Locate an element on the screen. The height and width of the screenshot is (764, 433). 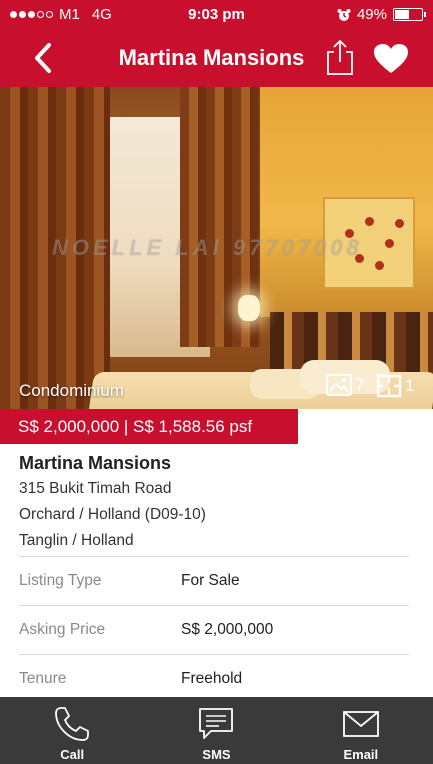
property-name: Martina Mansions is located at coordinates (95, 463).